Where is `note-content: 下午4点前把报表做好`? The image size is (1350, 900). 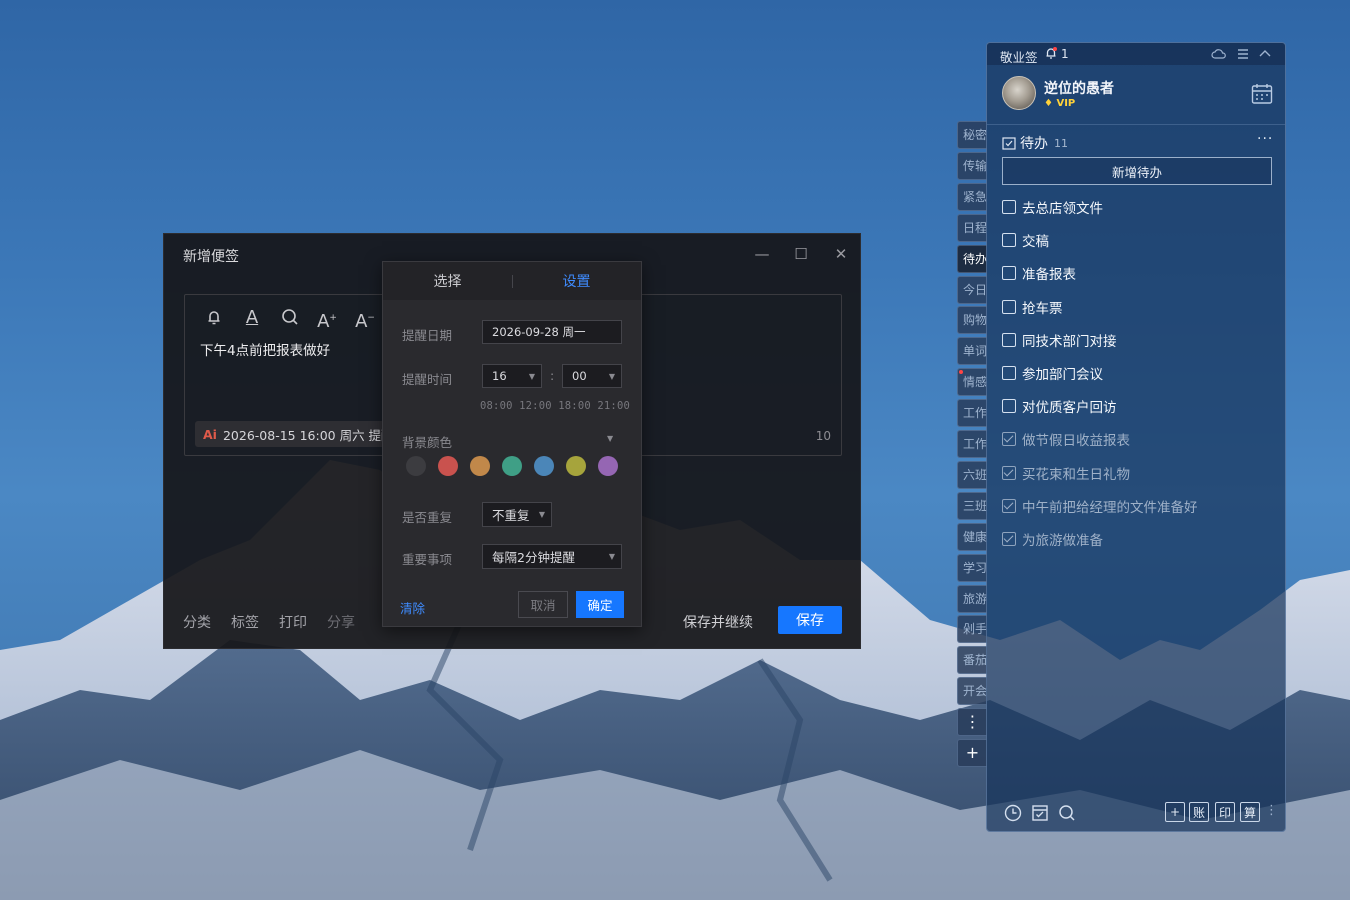
note-content: 下午4点前把报表做好 is located at coordinates (265, 349).